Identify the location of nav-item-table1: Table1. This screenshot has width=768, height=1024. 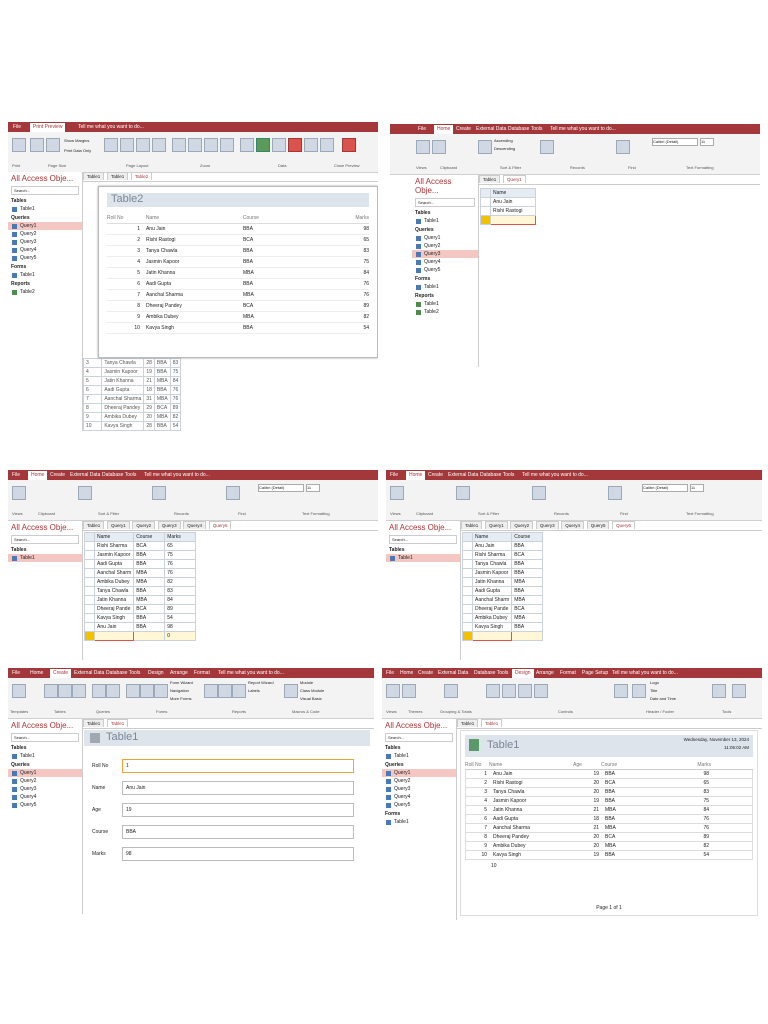
(45, 756).